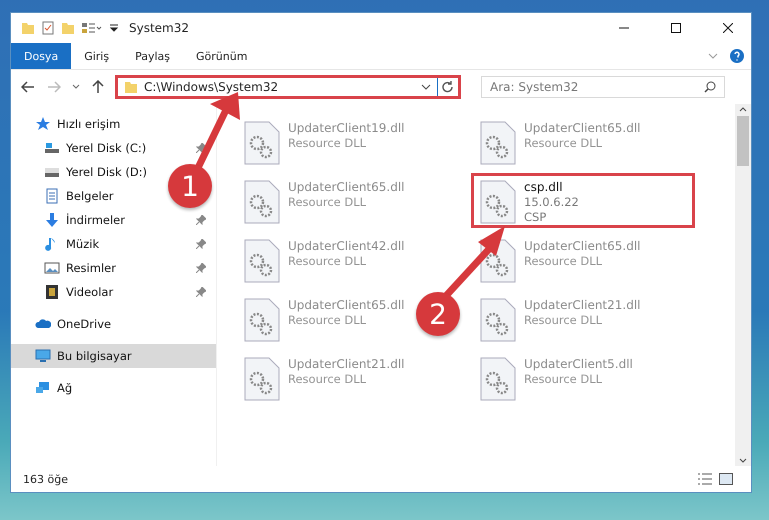  I want to click on sidebar-item: Videolar, so click(113, 292).